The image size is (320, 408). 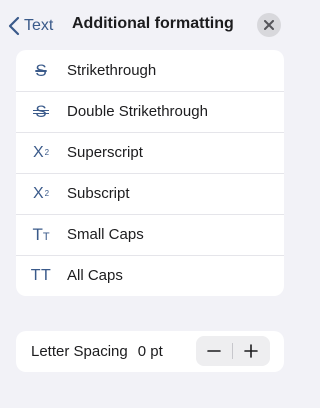 I want to click on option-label: All Caps, so click(x=95, y=275).